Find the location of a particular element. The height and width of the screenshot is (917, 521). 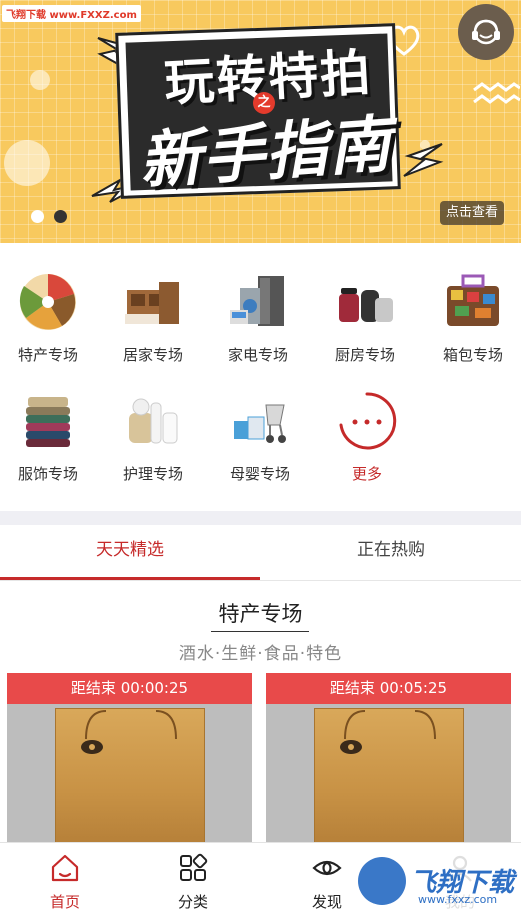

category-specialty: 特产专场 is located at coordinates (48, 327).